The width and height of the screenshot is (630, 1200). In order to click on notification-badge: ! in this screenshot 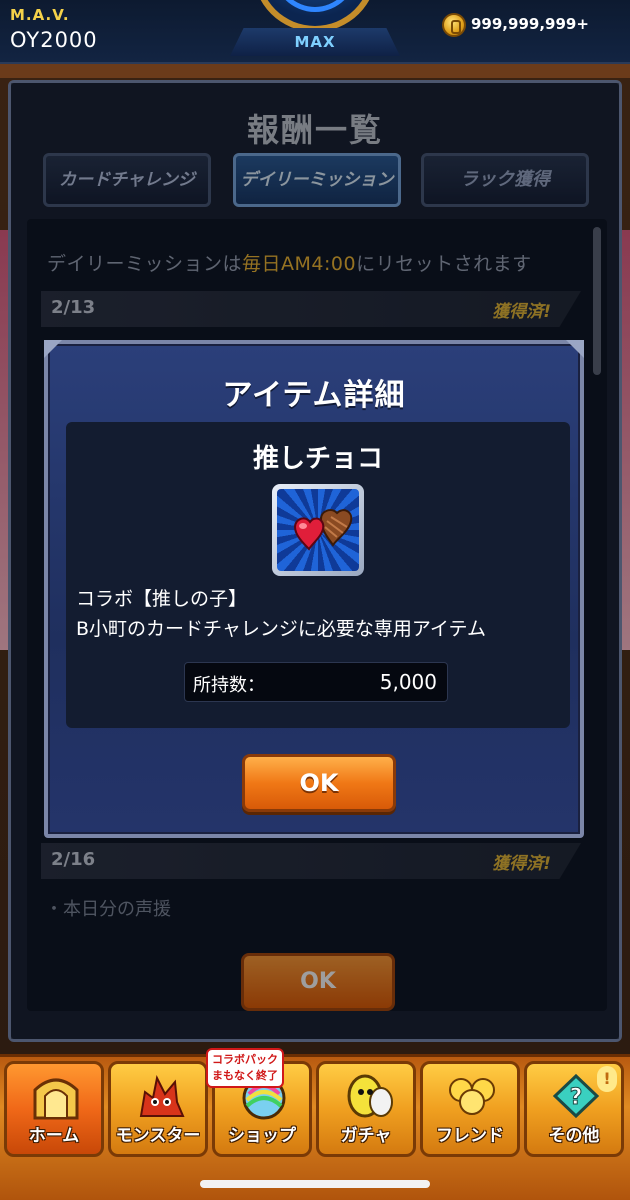, I will do `click(607, 1079)`.